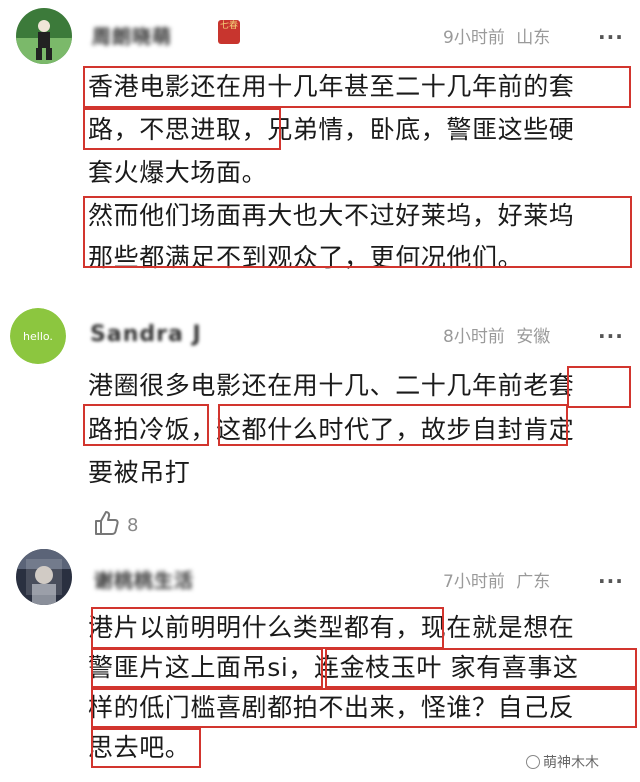 This screenshot has width=640, height=782. What do you see at coordinates (331, 707) in the screenshot?
I see `comment-text-line: 样的低门槛喜剧都拍不出来，怪谁？自己反` at bounding box center [331, 707].